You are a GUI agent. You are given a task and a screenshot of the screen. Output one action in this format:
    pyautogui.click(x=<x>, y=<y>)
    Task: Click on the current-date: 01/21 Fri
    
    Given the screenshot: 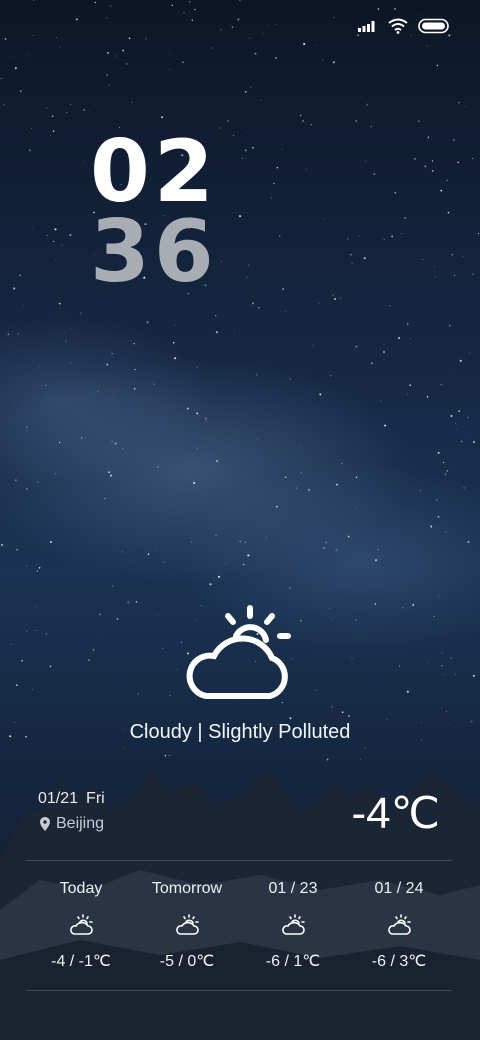 What is the action you would take?
    pyautogui.click(x=71, y=799)
    